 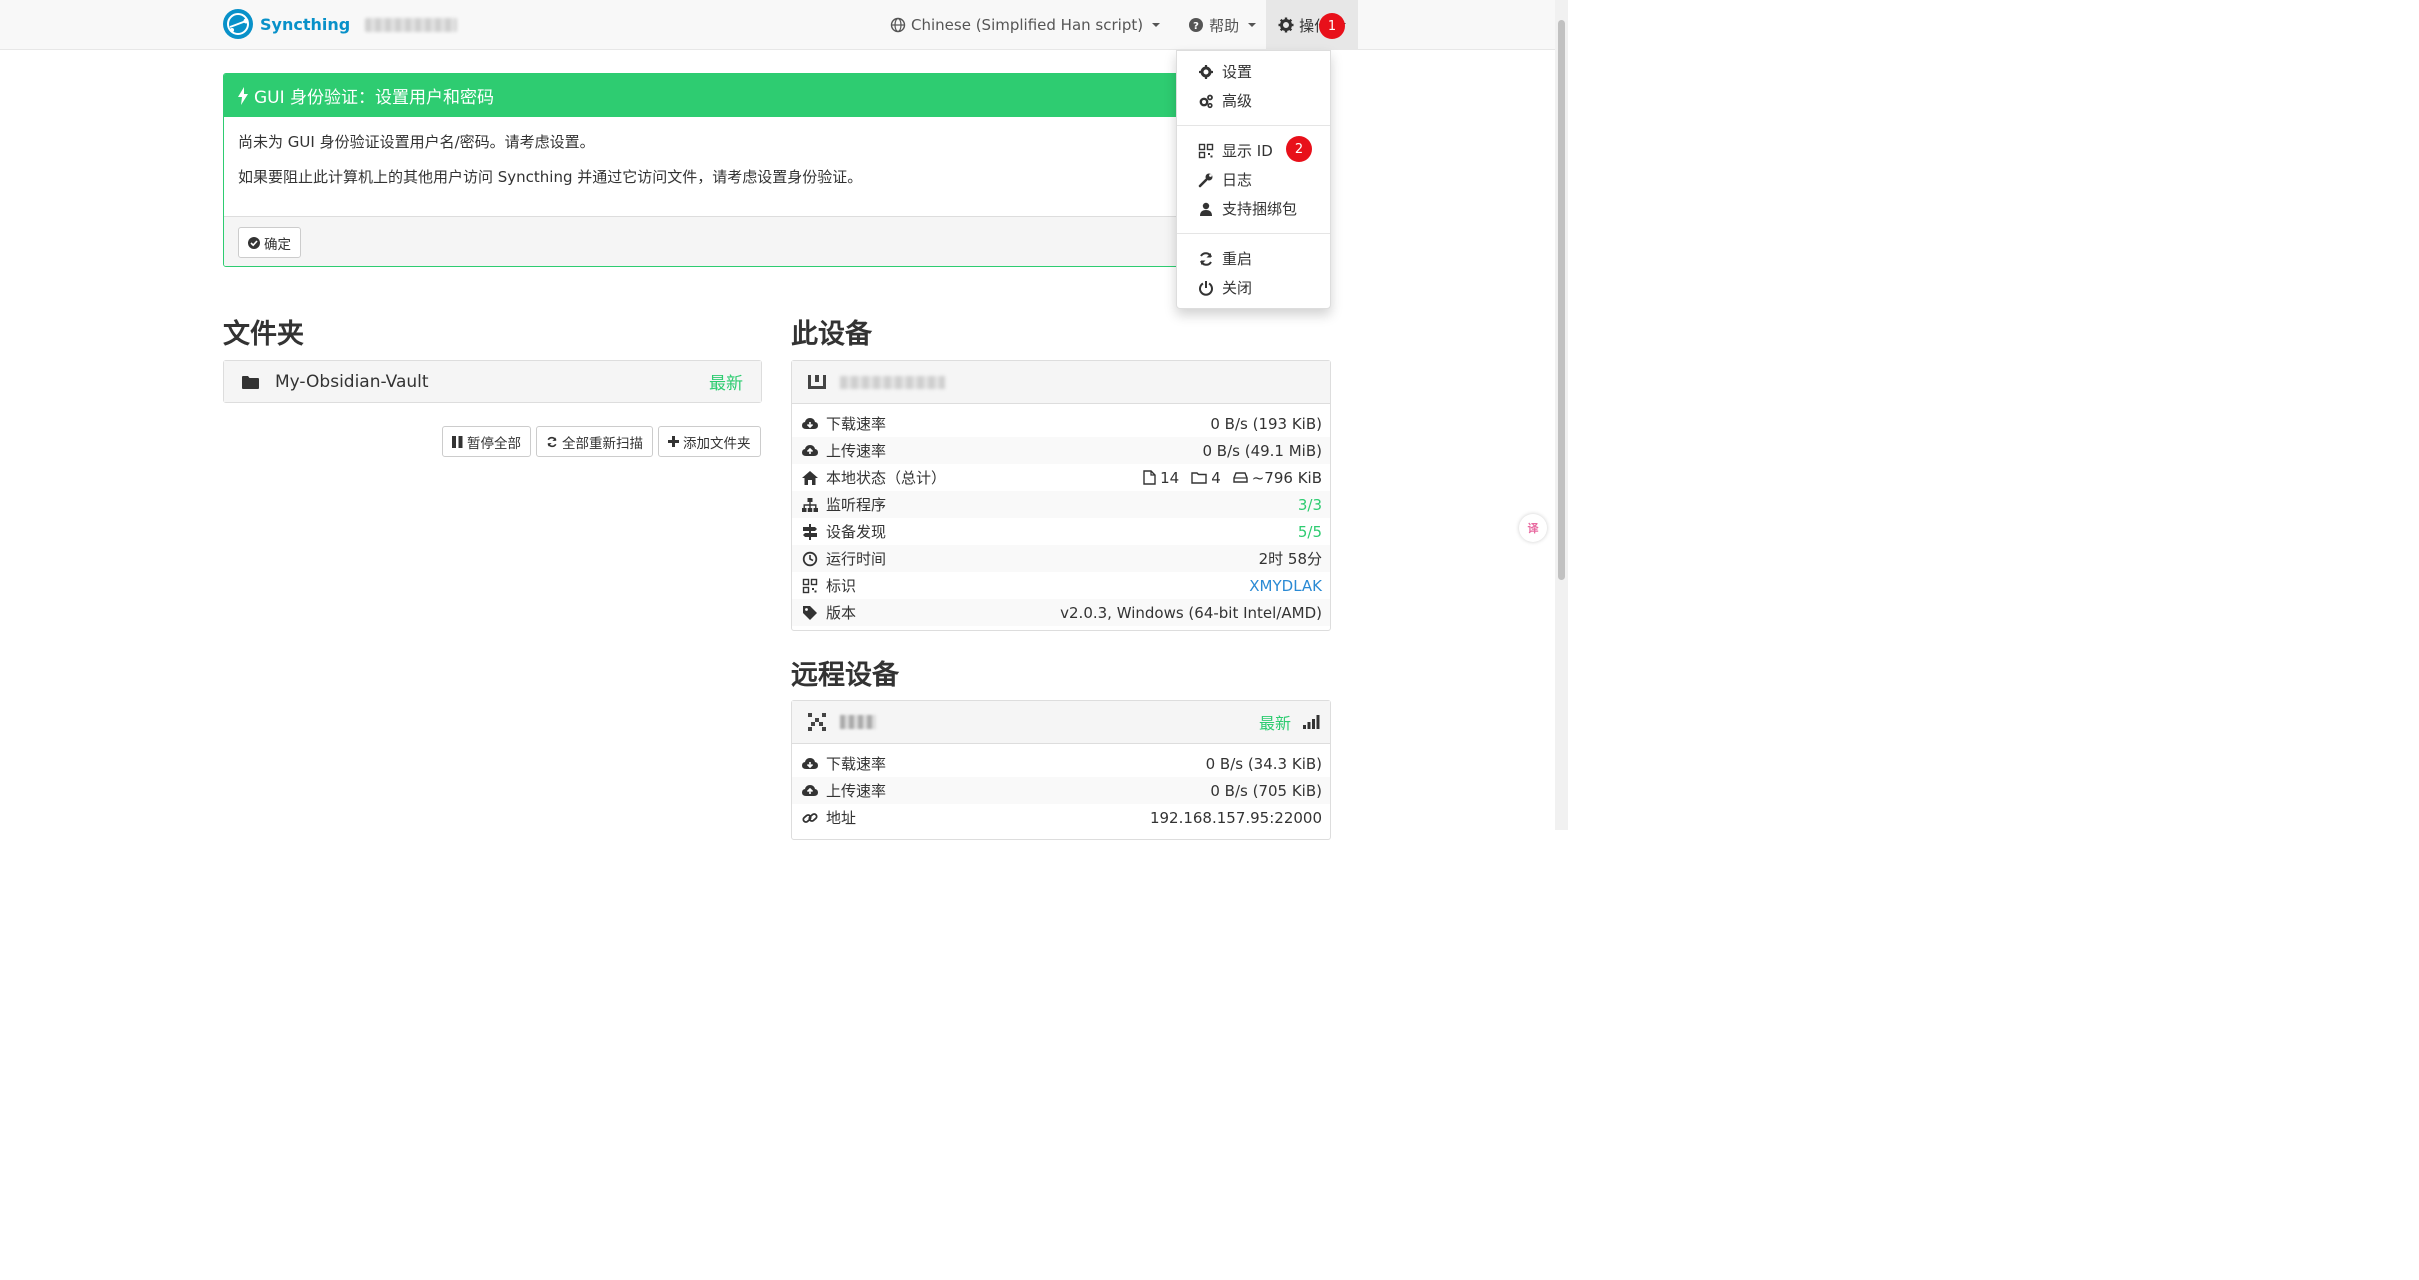 I want to click on help-menu: ? 帮助, so click(x=1222, y=25).